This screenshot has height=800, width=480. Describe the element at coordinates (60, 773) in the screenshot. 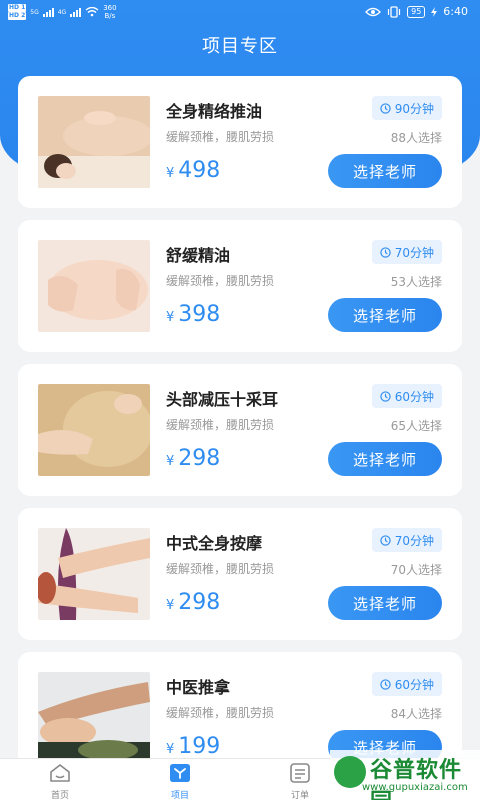

I see `home-icon` at that location.